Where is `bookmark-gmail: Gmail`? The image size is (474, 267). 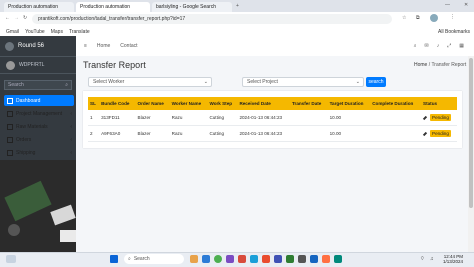
bookmark-gmail: Gmail is located at coordinates (12, 32).